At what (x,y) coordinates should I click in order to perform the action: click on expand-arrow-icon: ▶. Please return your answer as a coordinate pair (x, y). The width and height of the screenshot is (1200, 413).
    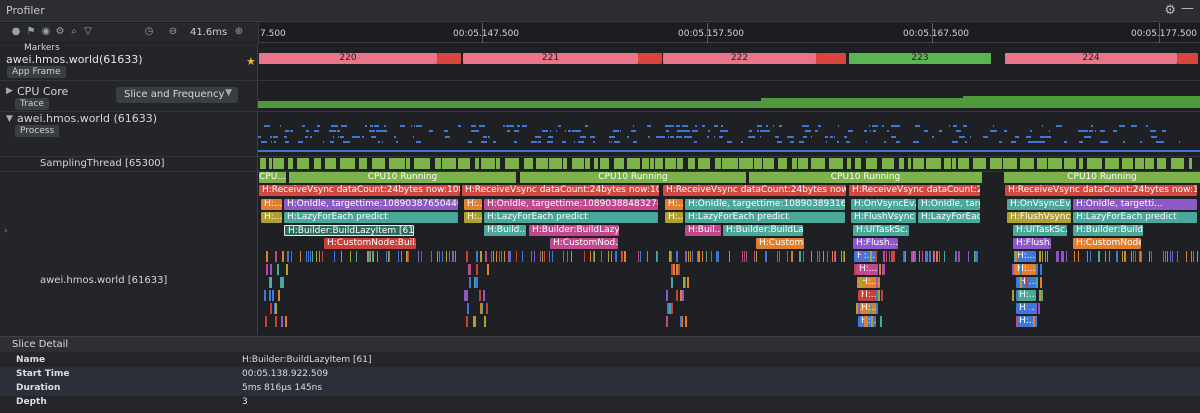
    Looking at the image, I should click on (9, 91).